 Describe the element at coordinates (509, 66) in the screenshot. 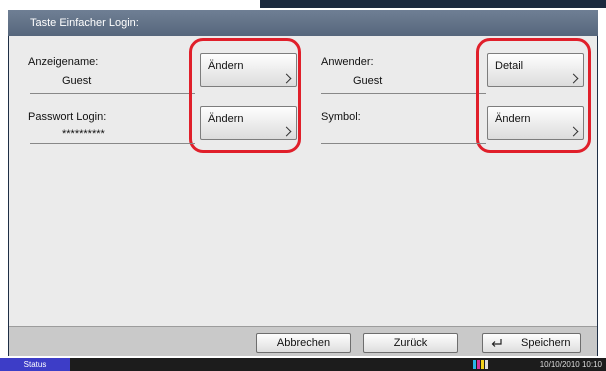

I see `button-label: Detail` at that location.